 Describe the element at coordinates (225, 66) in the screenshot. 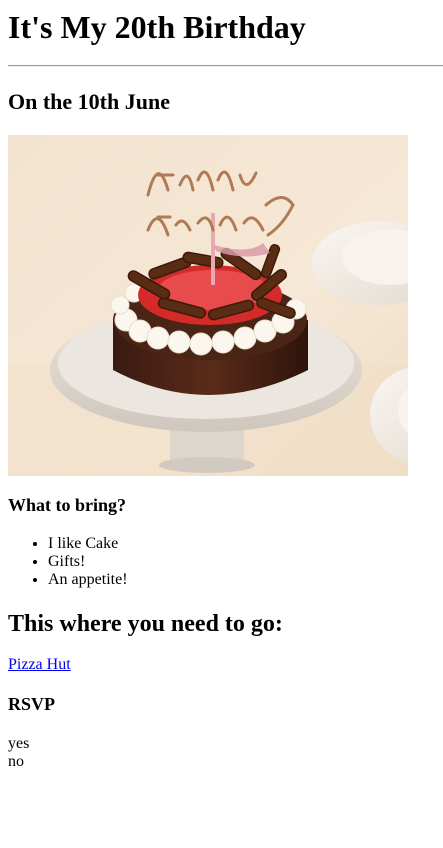

I see `divider` at that location.